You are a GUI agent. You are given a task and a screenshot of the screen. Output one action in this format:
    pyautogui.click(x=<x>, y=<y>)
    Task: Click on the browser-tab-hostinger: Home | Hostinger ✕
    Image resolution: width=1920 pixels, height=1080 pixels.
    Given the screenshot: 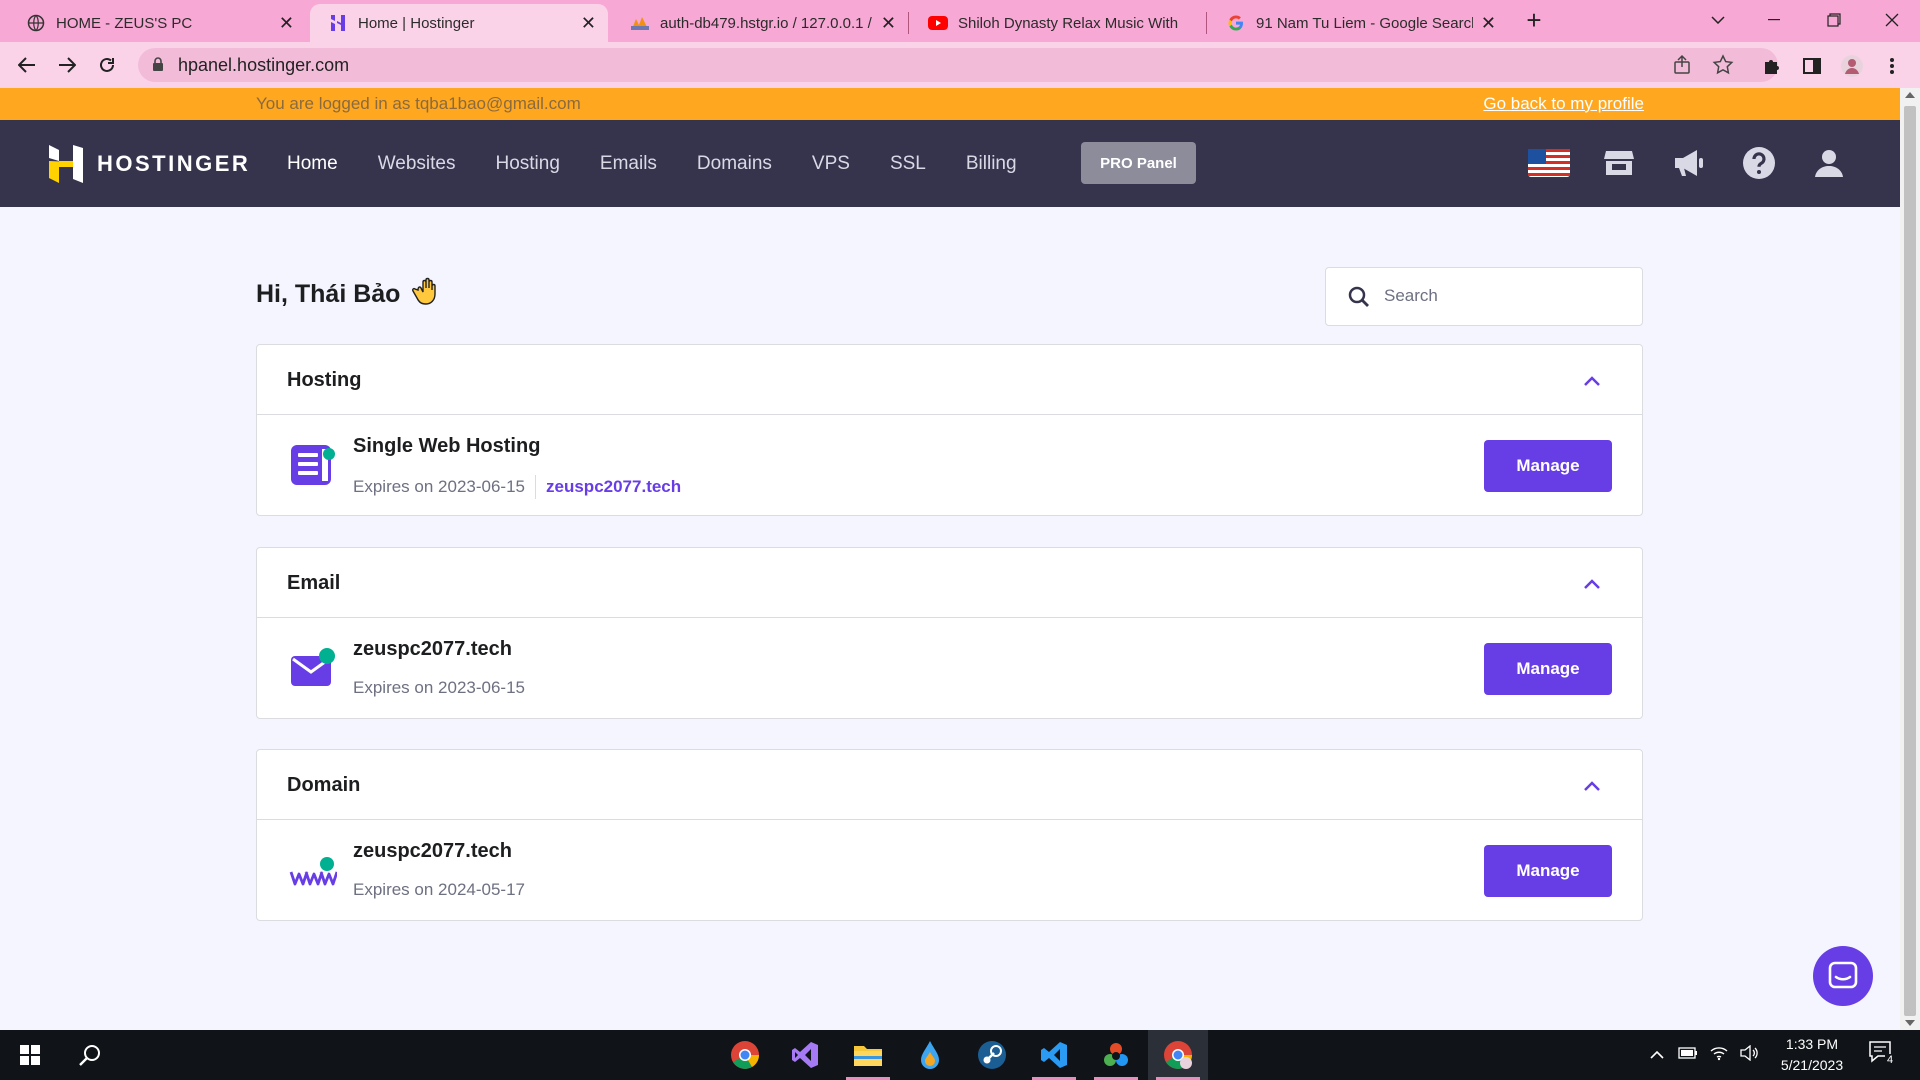 What is the action you would take?
    pyautogui.click(x=459, y=23)
    